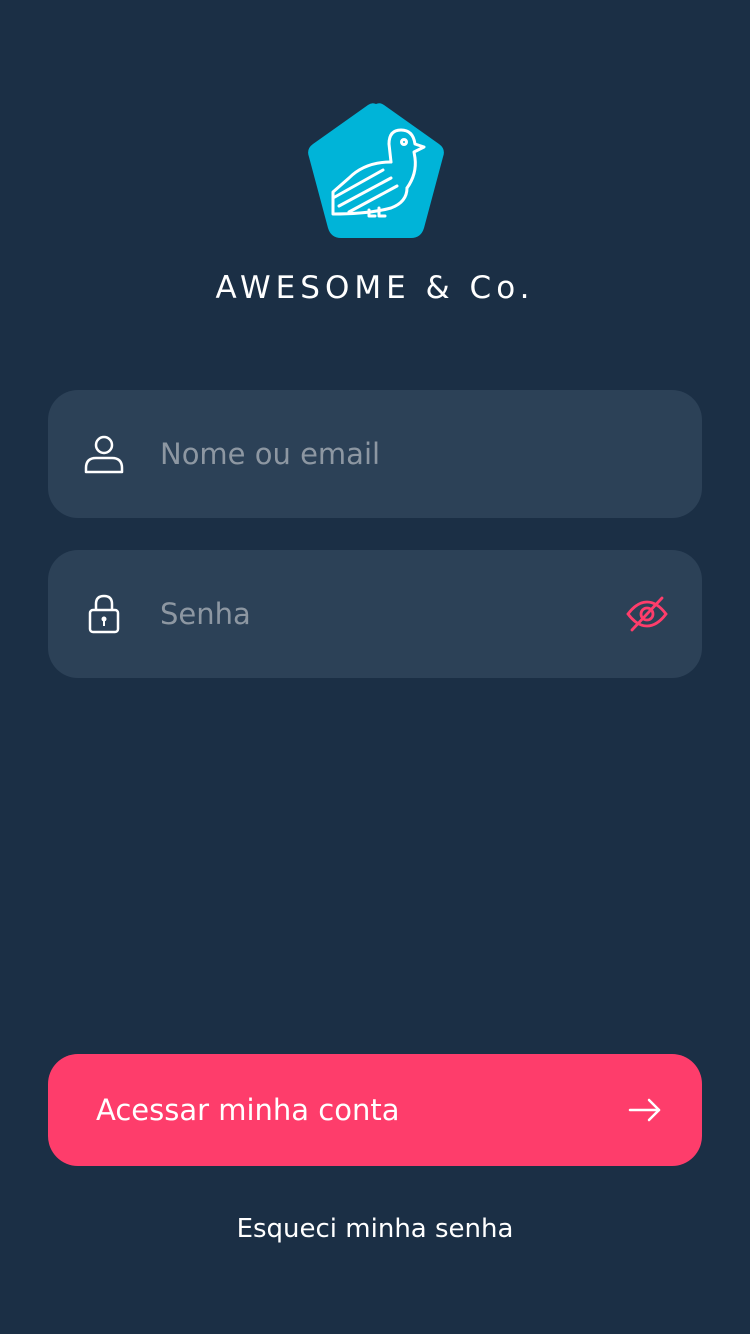 This screenshot has height=1334, width=750. I want to click on bird-pentagon-logo-icon, so click(376, 170).